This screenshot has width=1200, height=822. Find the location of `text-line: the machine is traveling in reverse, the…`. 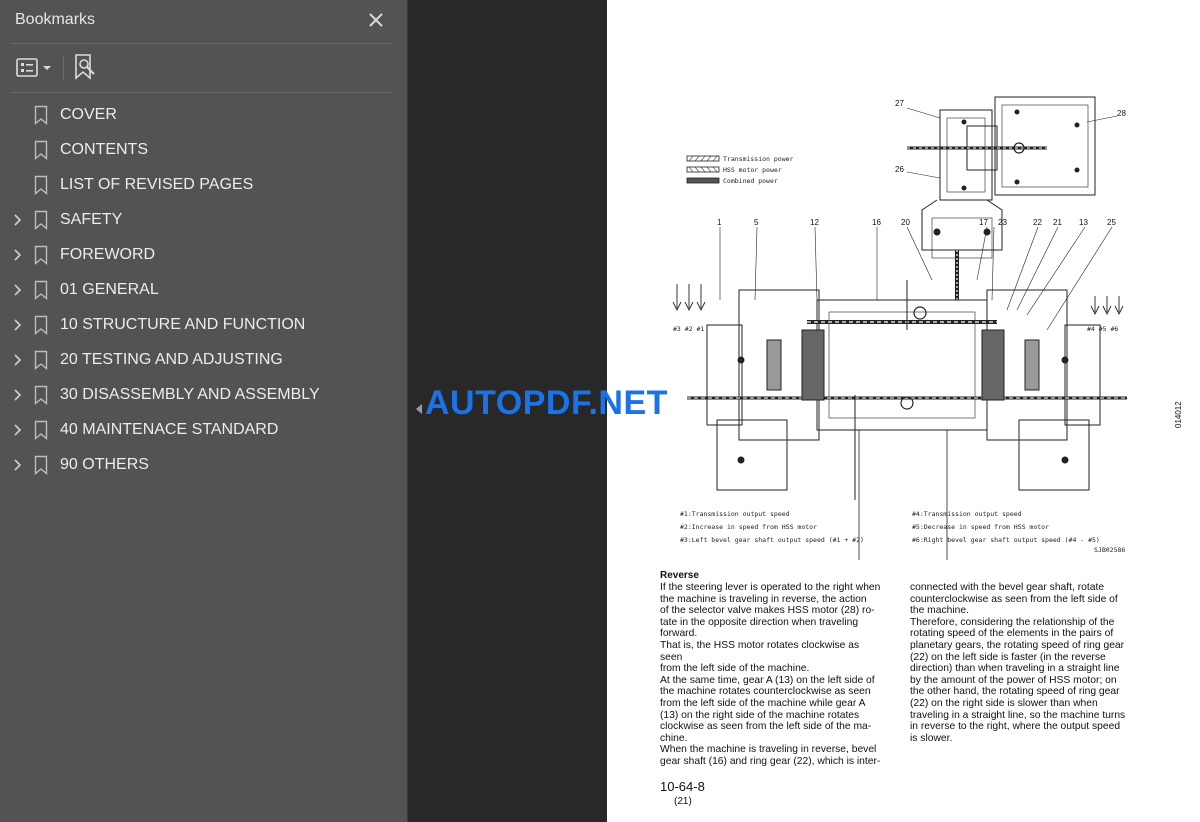

text-line: the machine is traveling in reverse, the… is located at coordinates (763, 599).